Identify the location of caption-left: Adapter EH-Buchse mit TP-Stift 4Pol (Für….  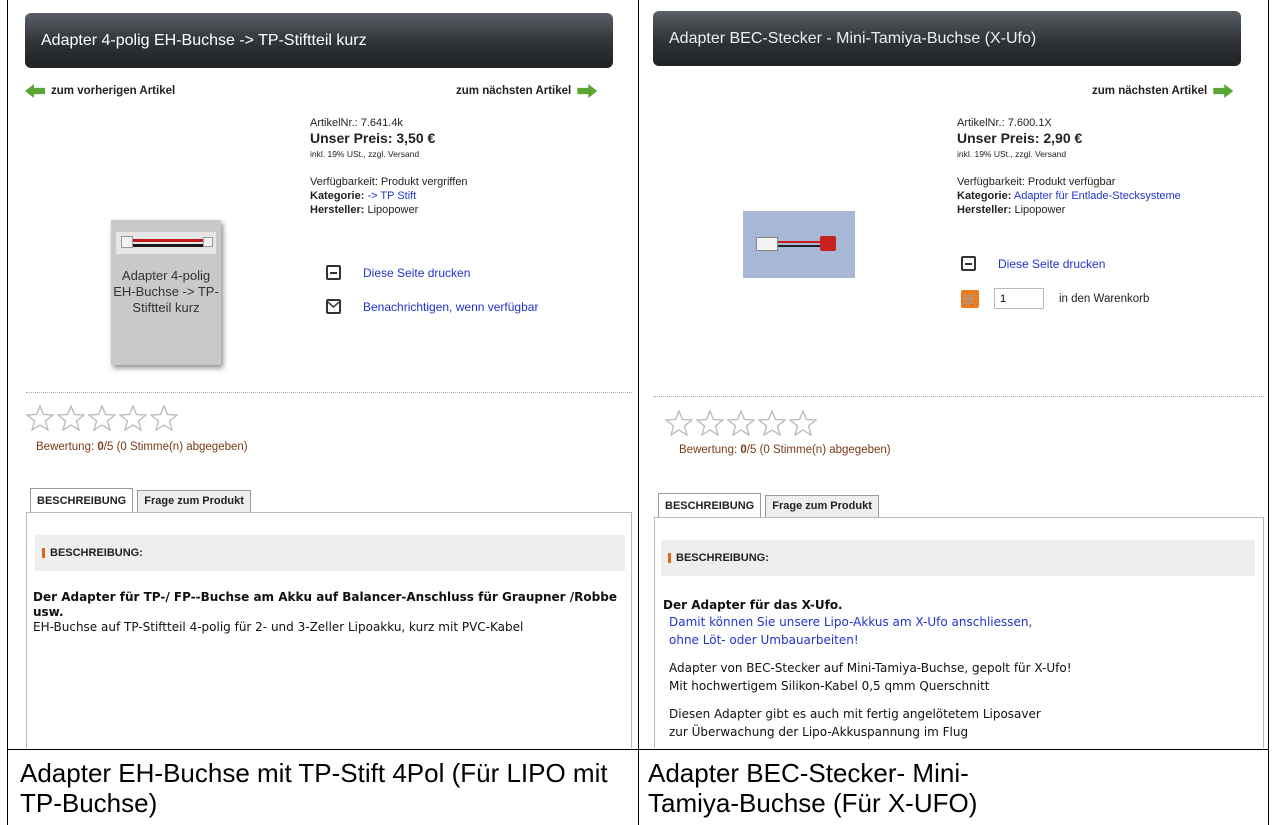
(314, 788).